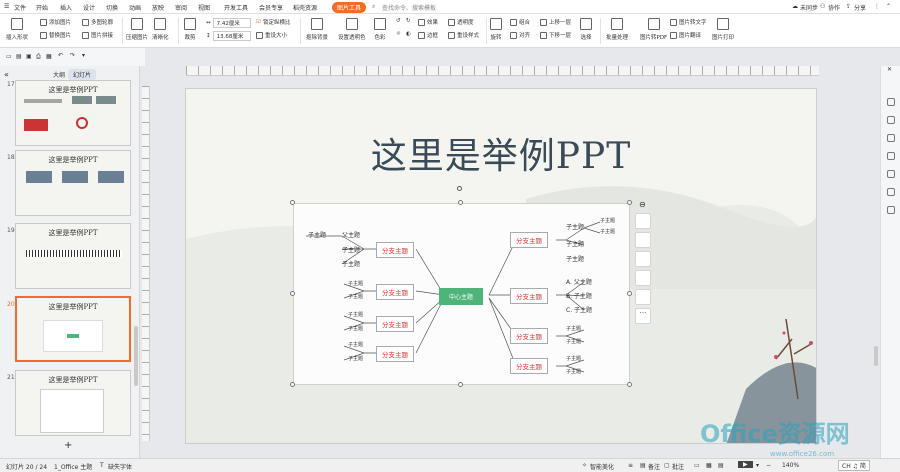 The width and height of the screenshot is (900, 472). I want to click on reset-size-button: 重设大小, so click(271, 35).